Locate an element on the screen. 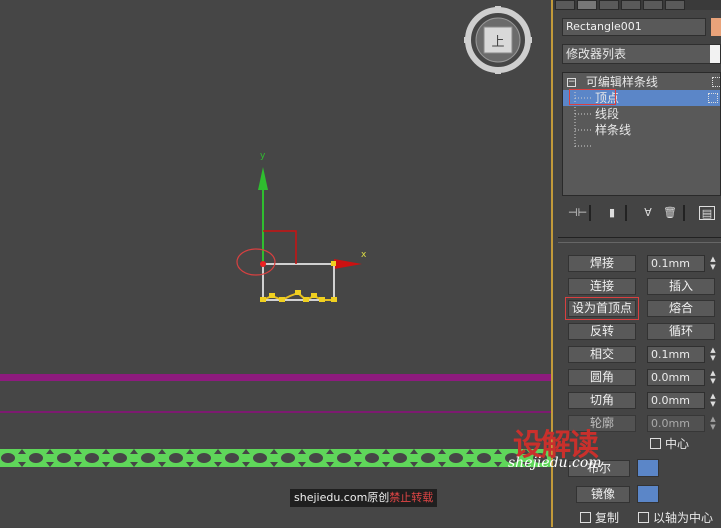 The width and height of the screenshot is (721, 528). intersect-button: 相交 is located at coordinates (602, 354).